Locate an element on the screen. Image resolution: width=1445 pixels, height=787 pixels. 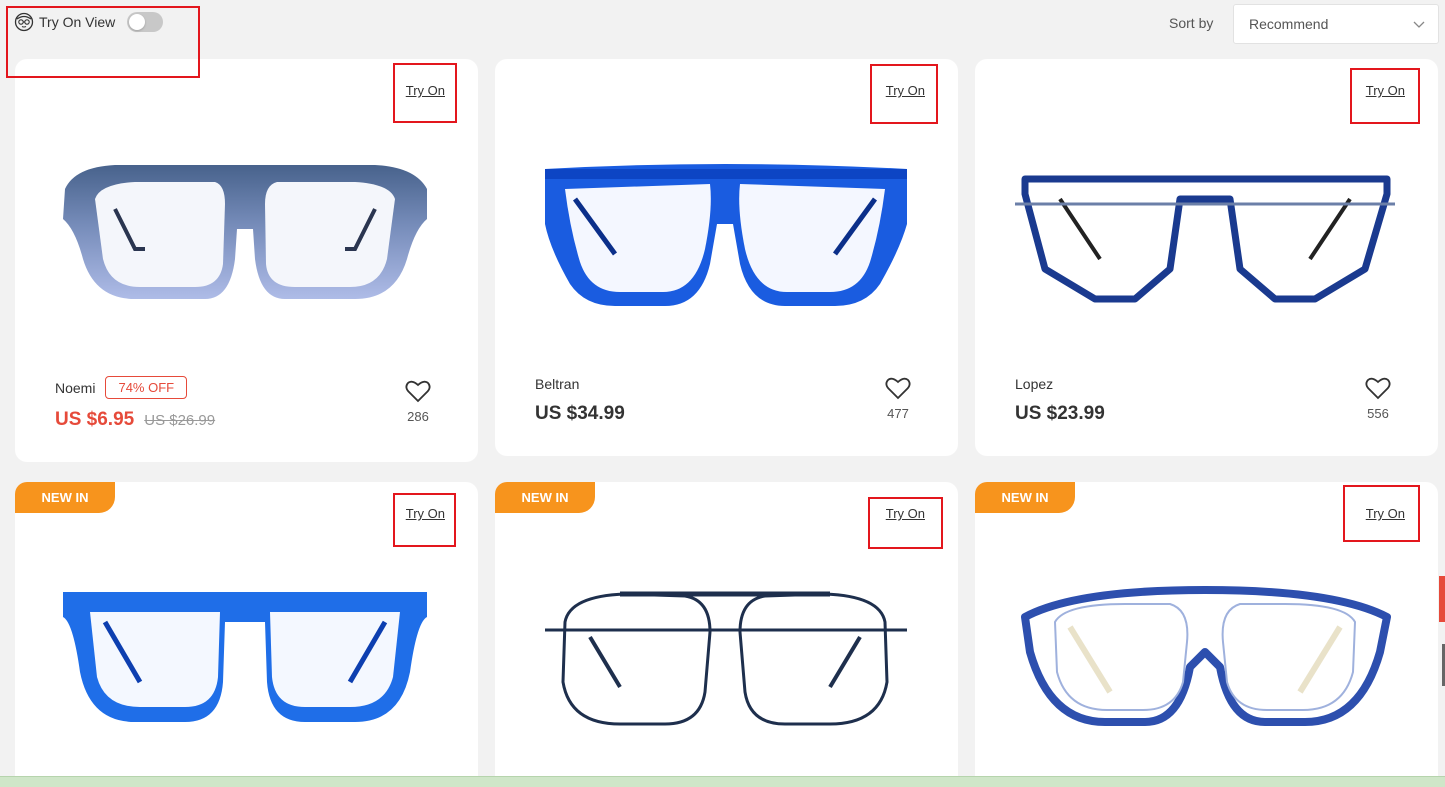
price-row: US $34.99 is located at coordinates (580, 414).